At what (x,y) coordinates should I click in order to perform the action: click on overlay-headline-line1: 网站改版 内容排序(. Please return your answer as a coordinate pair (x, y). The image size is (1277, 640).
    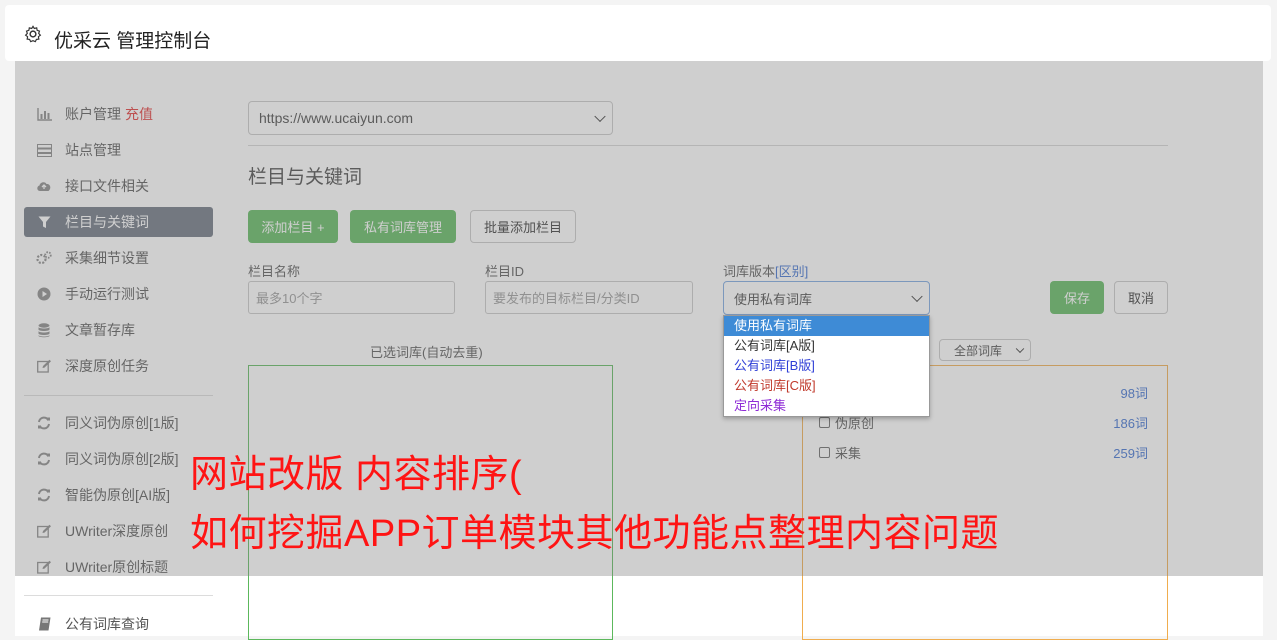
    Looking at the image, I should click on (356, 475).